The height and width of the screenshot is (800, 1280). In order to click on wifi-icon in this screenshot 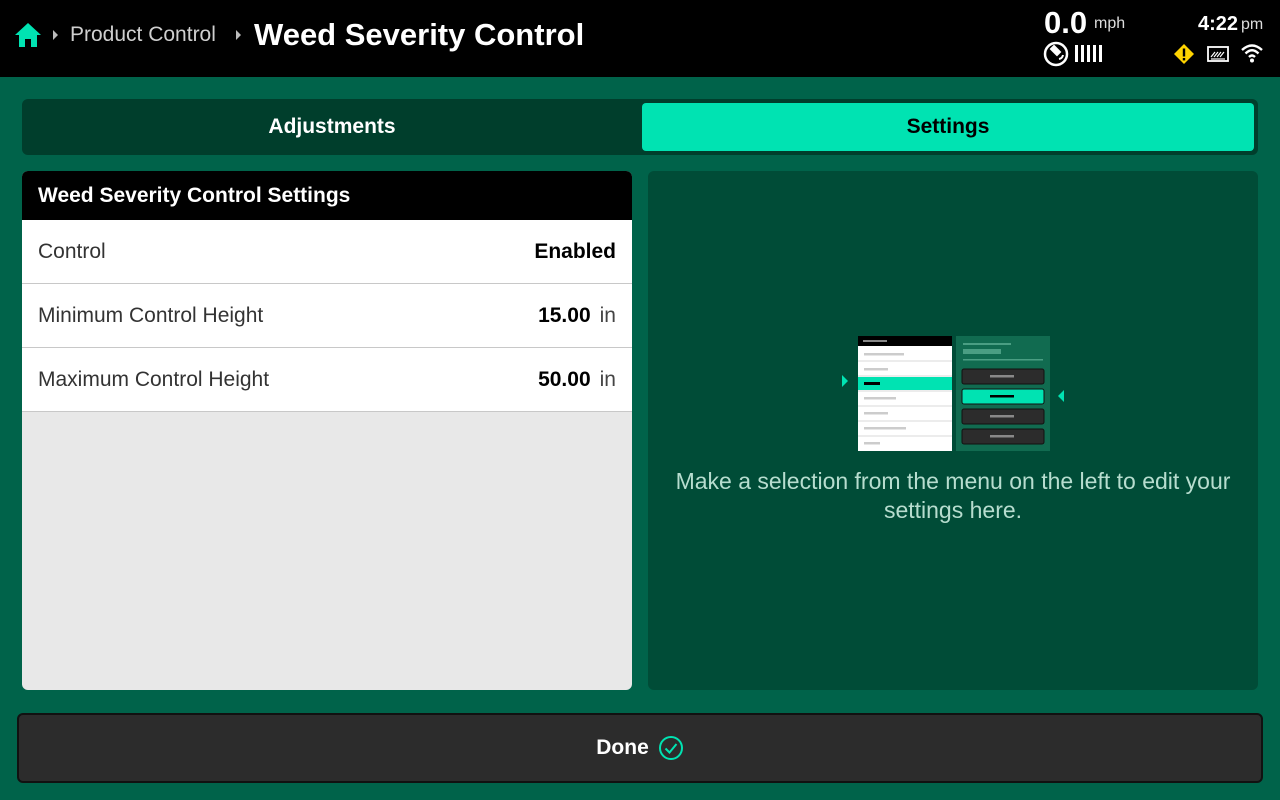, I will do `click(1252, 53)`.